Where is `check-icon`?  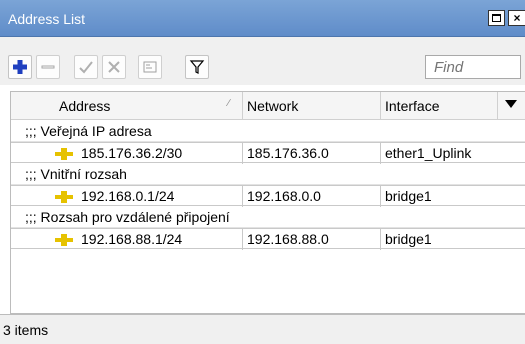
check-icon is located at coordinates (86, 67).